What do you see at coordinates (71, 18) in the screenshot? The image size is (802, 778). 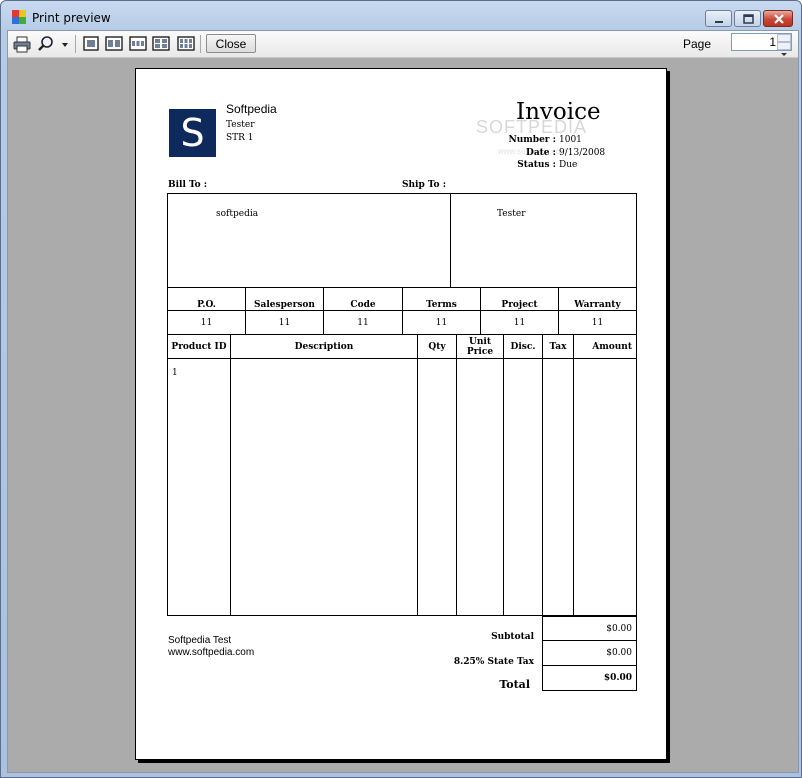 I see `window-title: Print preview` at bounding box center [71, 18].